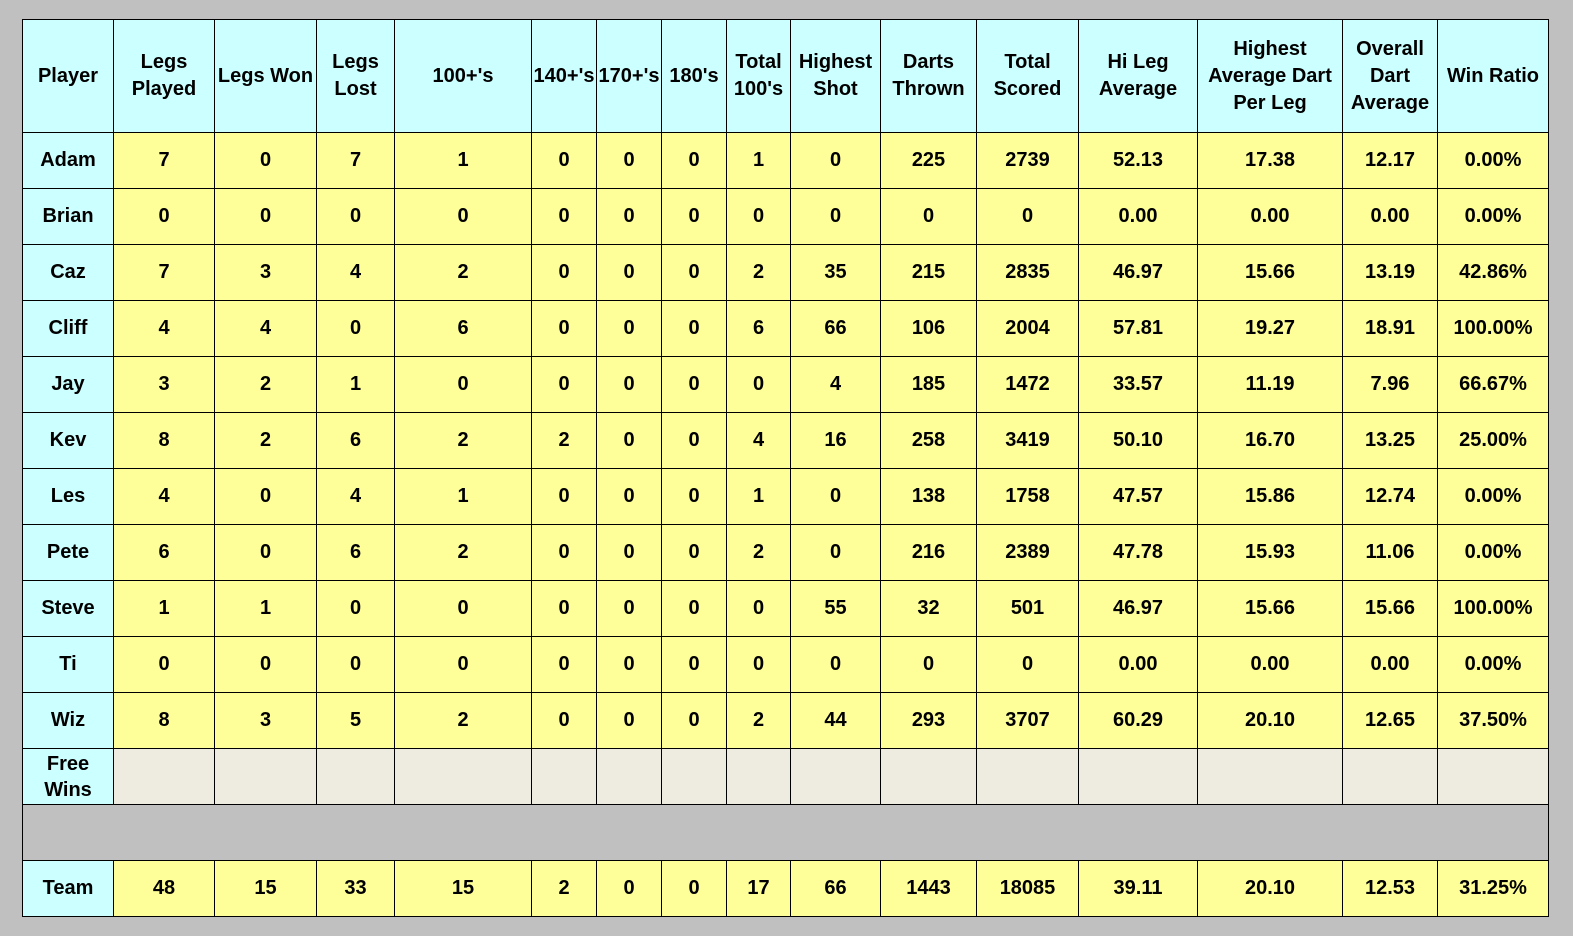 The image size is (1573, 936). What do you see at coordinates (785, 664) in the screenshot?
I see `table-row: Ti 0 0 0 0 0 0 0 0 0 0 0 0.00 0.00 0.00 0.00%` at bounding box center [785, 664].